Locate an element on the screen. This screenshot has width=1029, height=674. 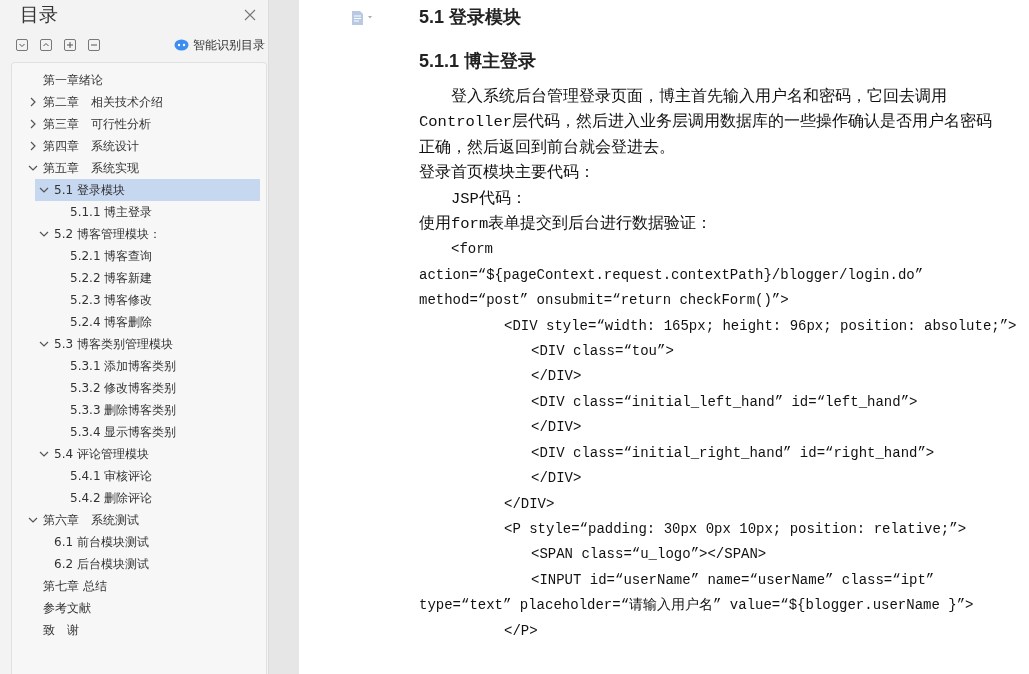
smart-toc-button: 智能识别目录 is located at coordinates (219, 45).